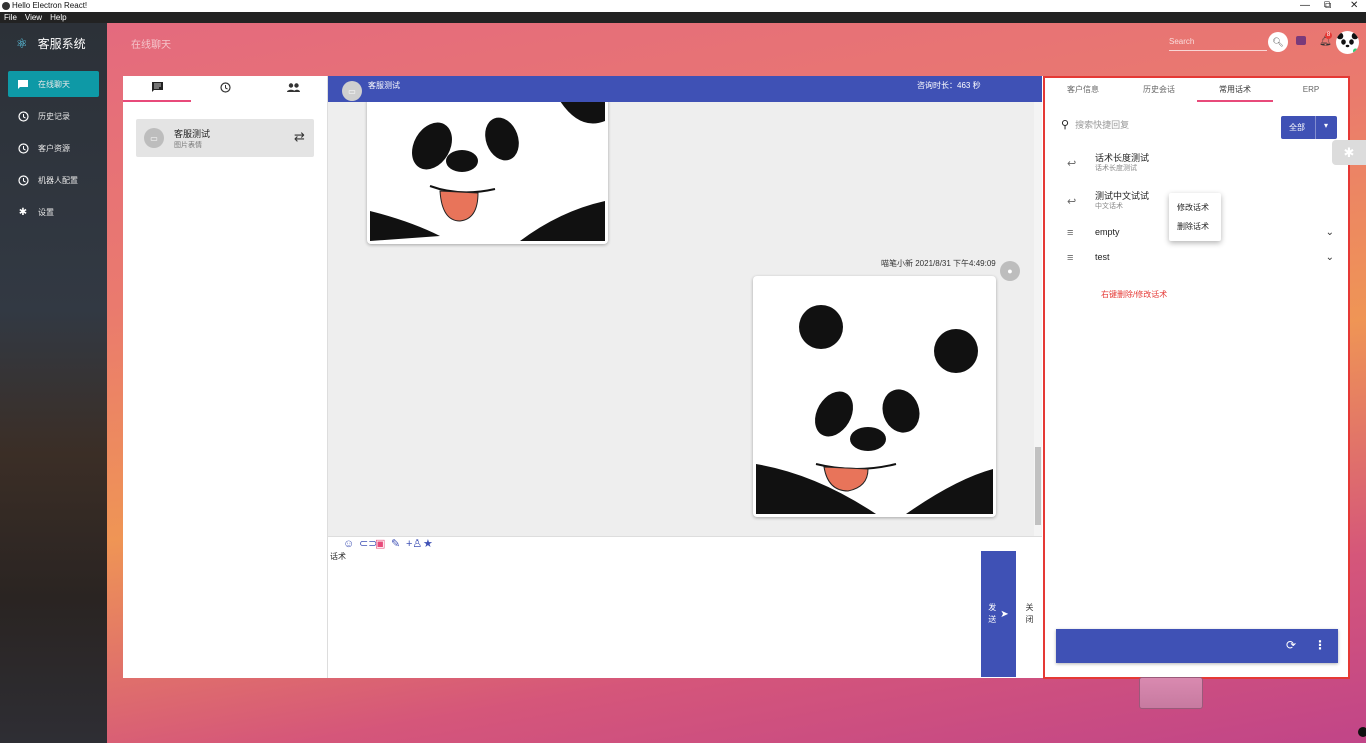  I want to click on close-chat-button: 关 闭, so click(1029, 614).